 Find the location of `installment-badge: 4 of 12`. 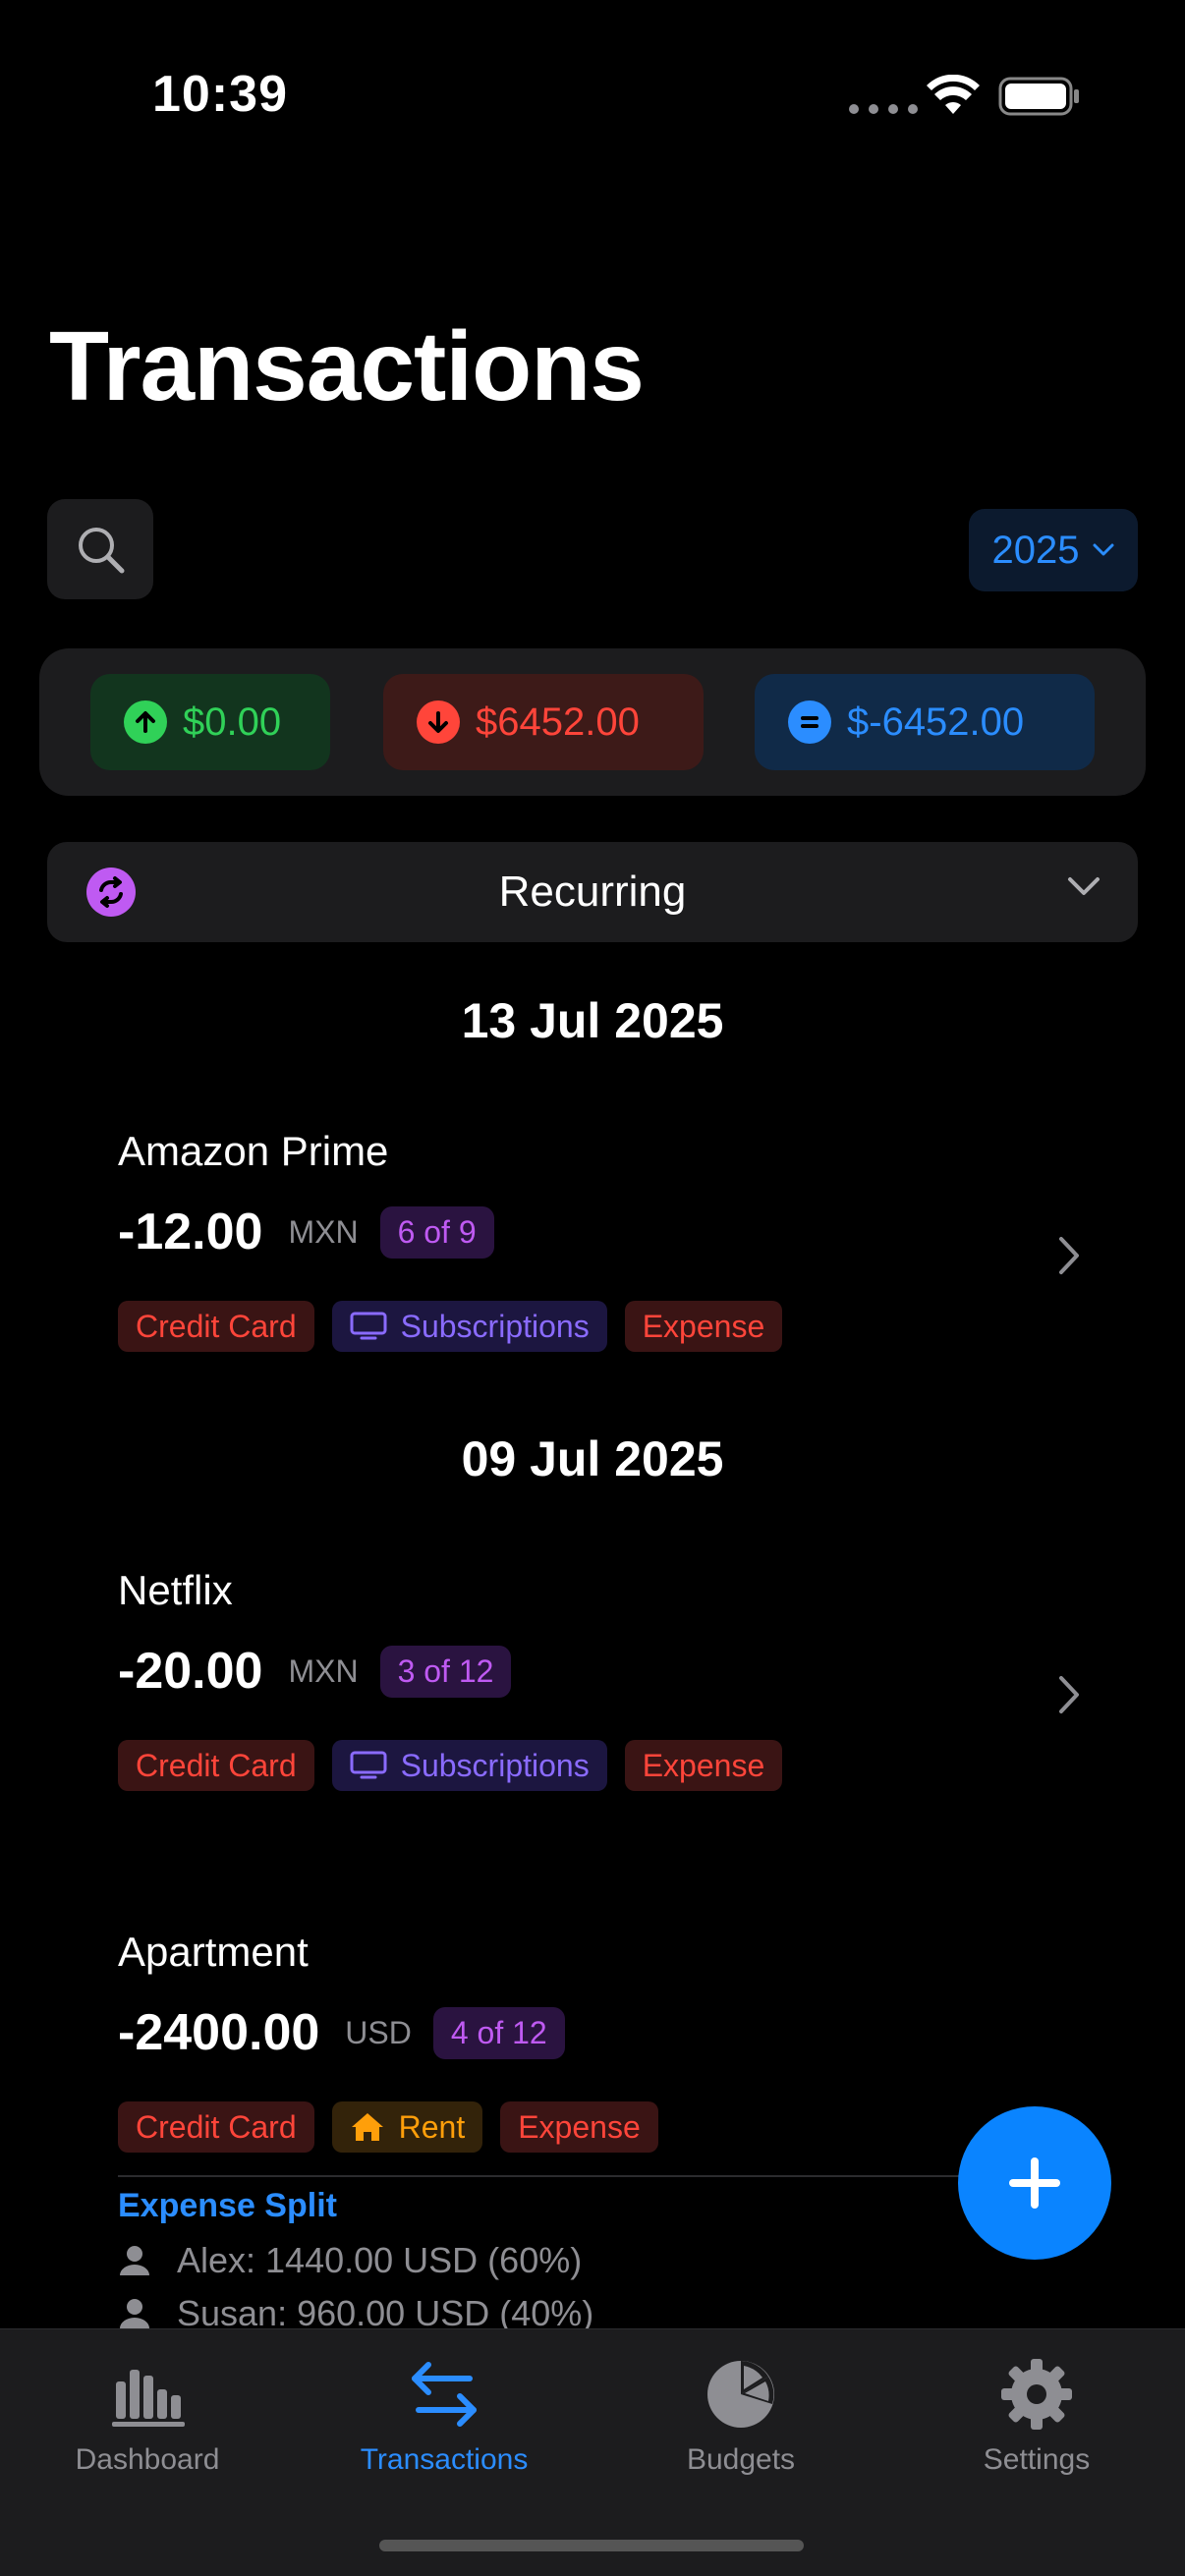

installment-badge: 4 of 12 is located at coordinates (499, 2032).